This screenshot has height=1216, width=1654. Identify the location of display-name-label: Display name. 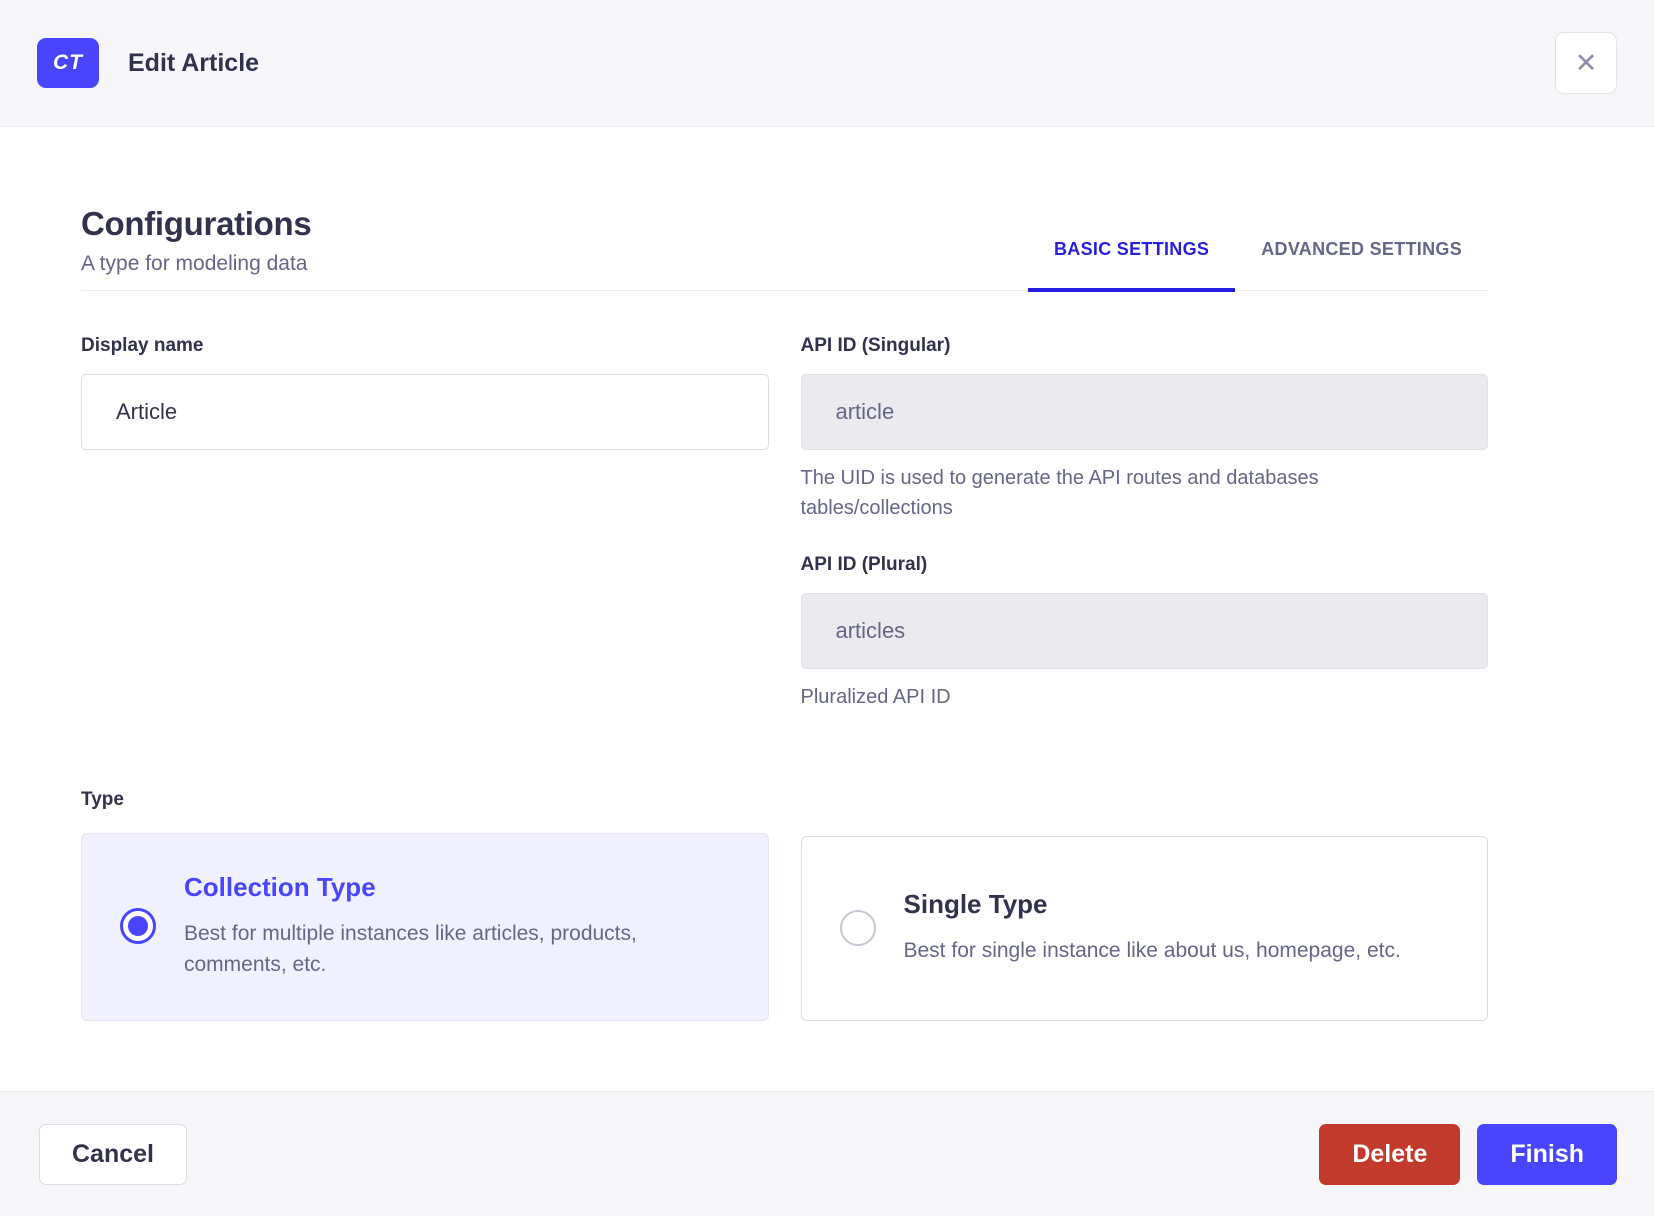
(142, 345).